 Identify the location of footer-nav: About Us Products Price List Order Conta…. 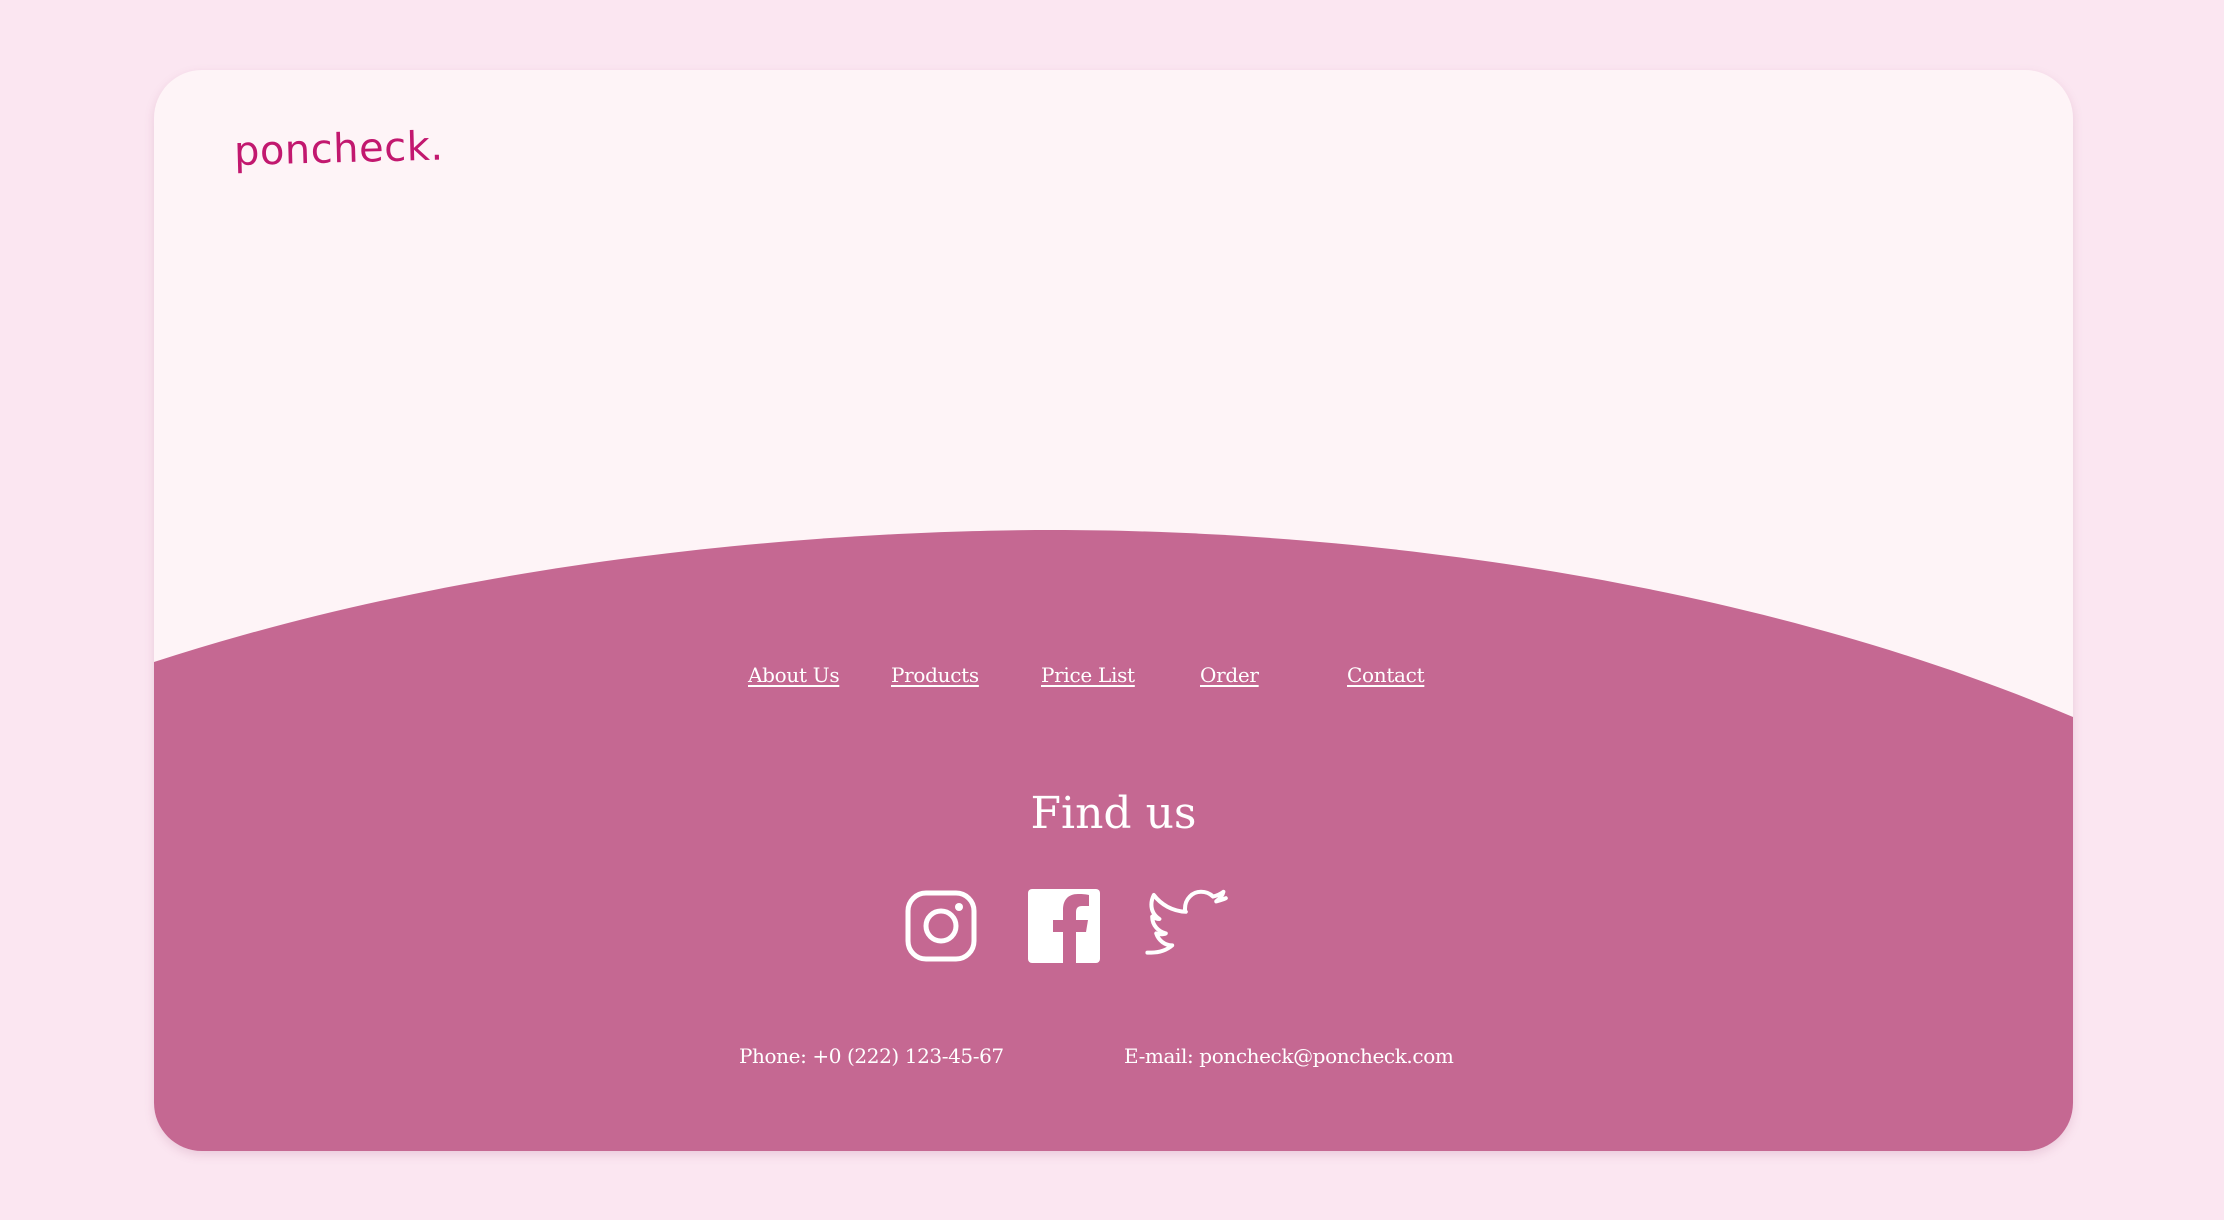
(1113, 675).